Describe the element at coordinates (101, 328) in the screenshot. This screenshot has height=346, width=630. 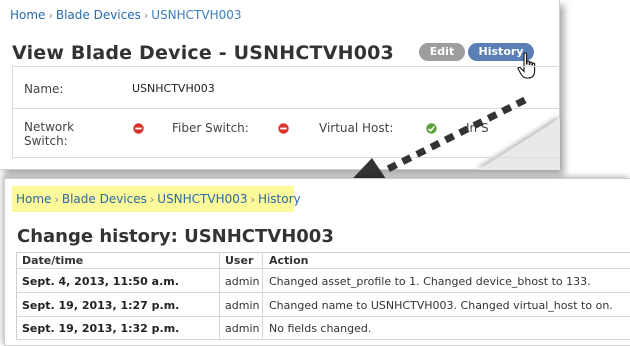
I see `row-datetime: Sept. 19, 2013, 1:32 p.m.` at that location.